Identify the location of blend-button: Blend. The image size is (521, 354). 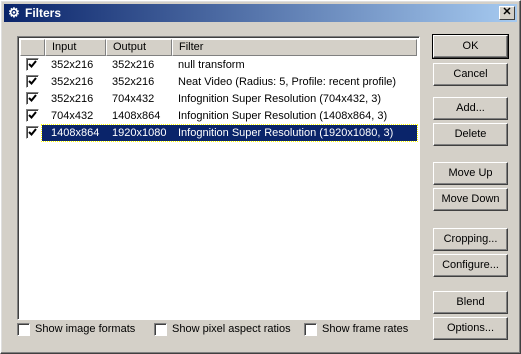
(470, 302).